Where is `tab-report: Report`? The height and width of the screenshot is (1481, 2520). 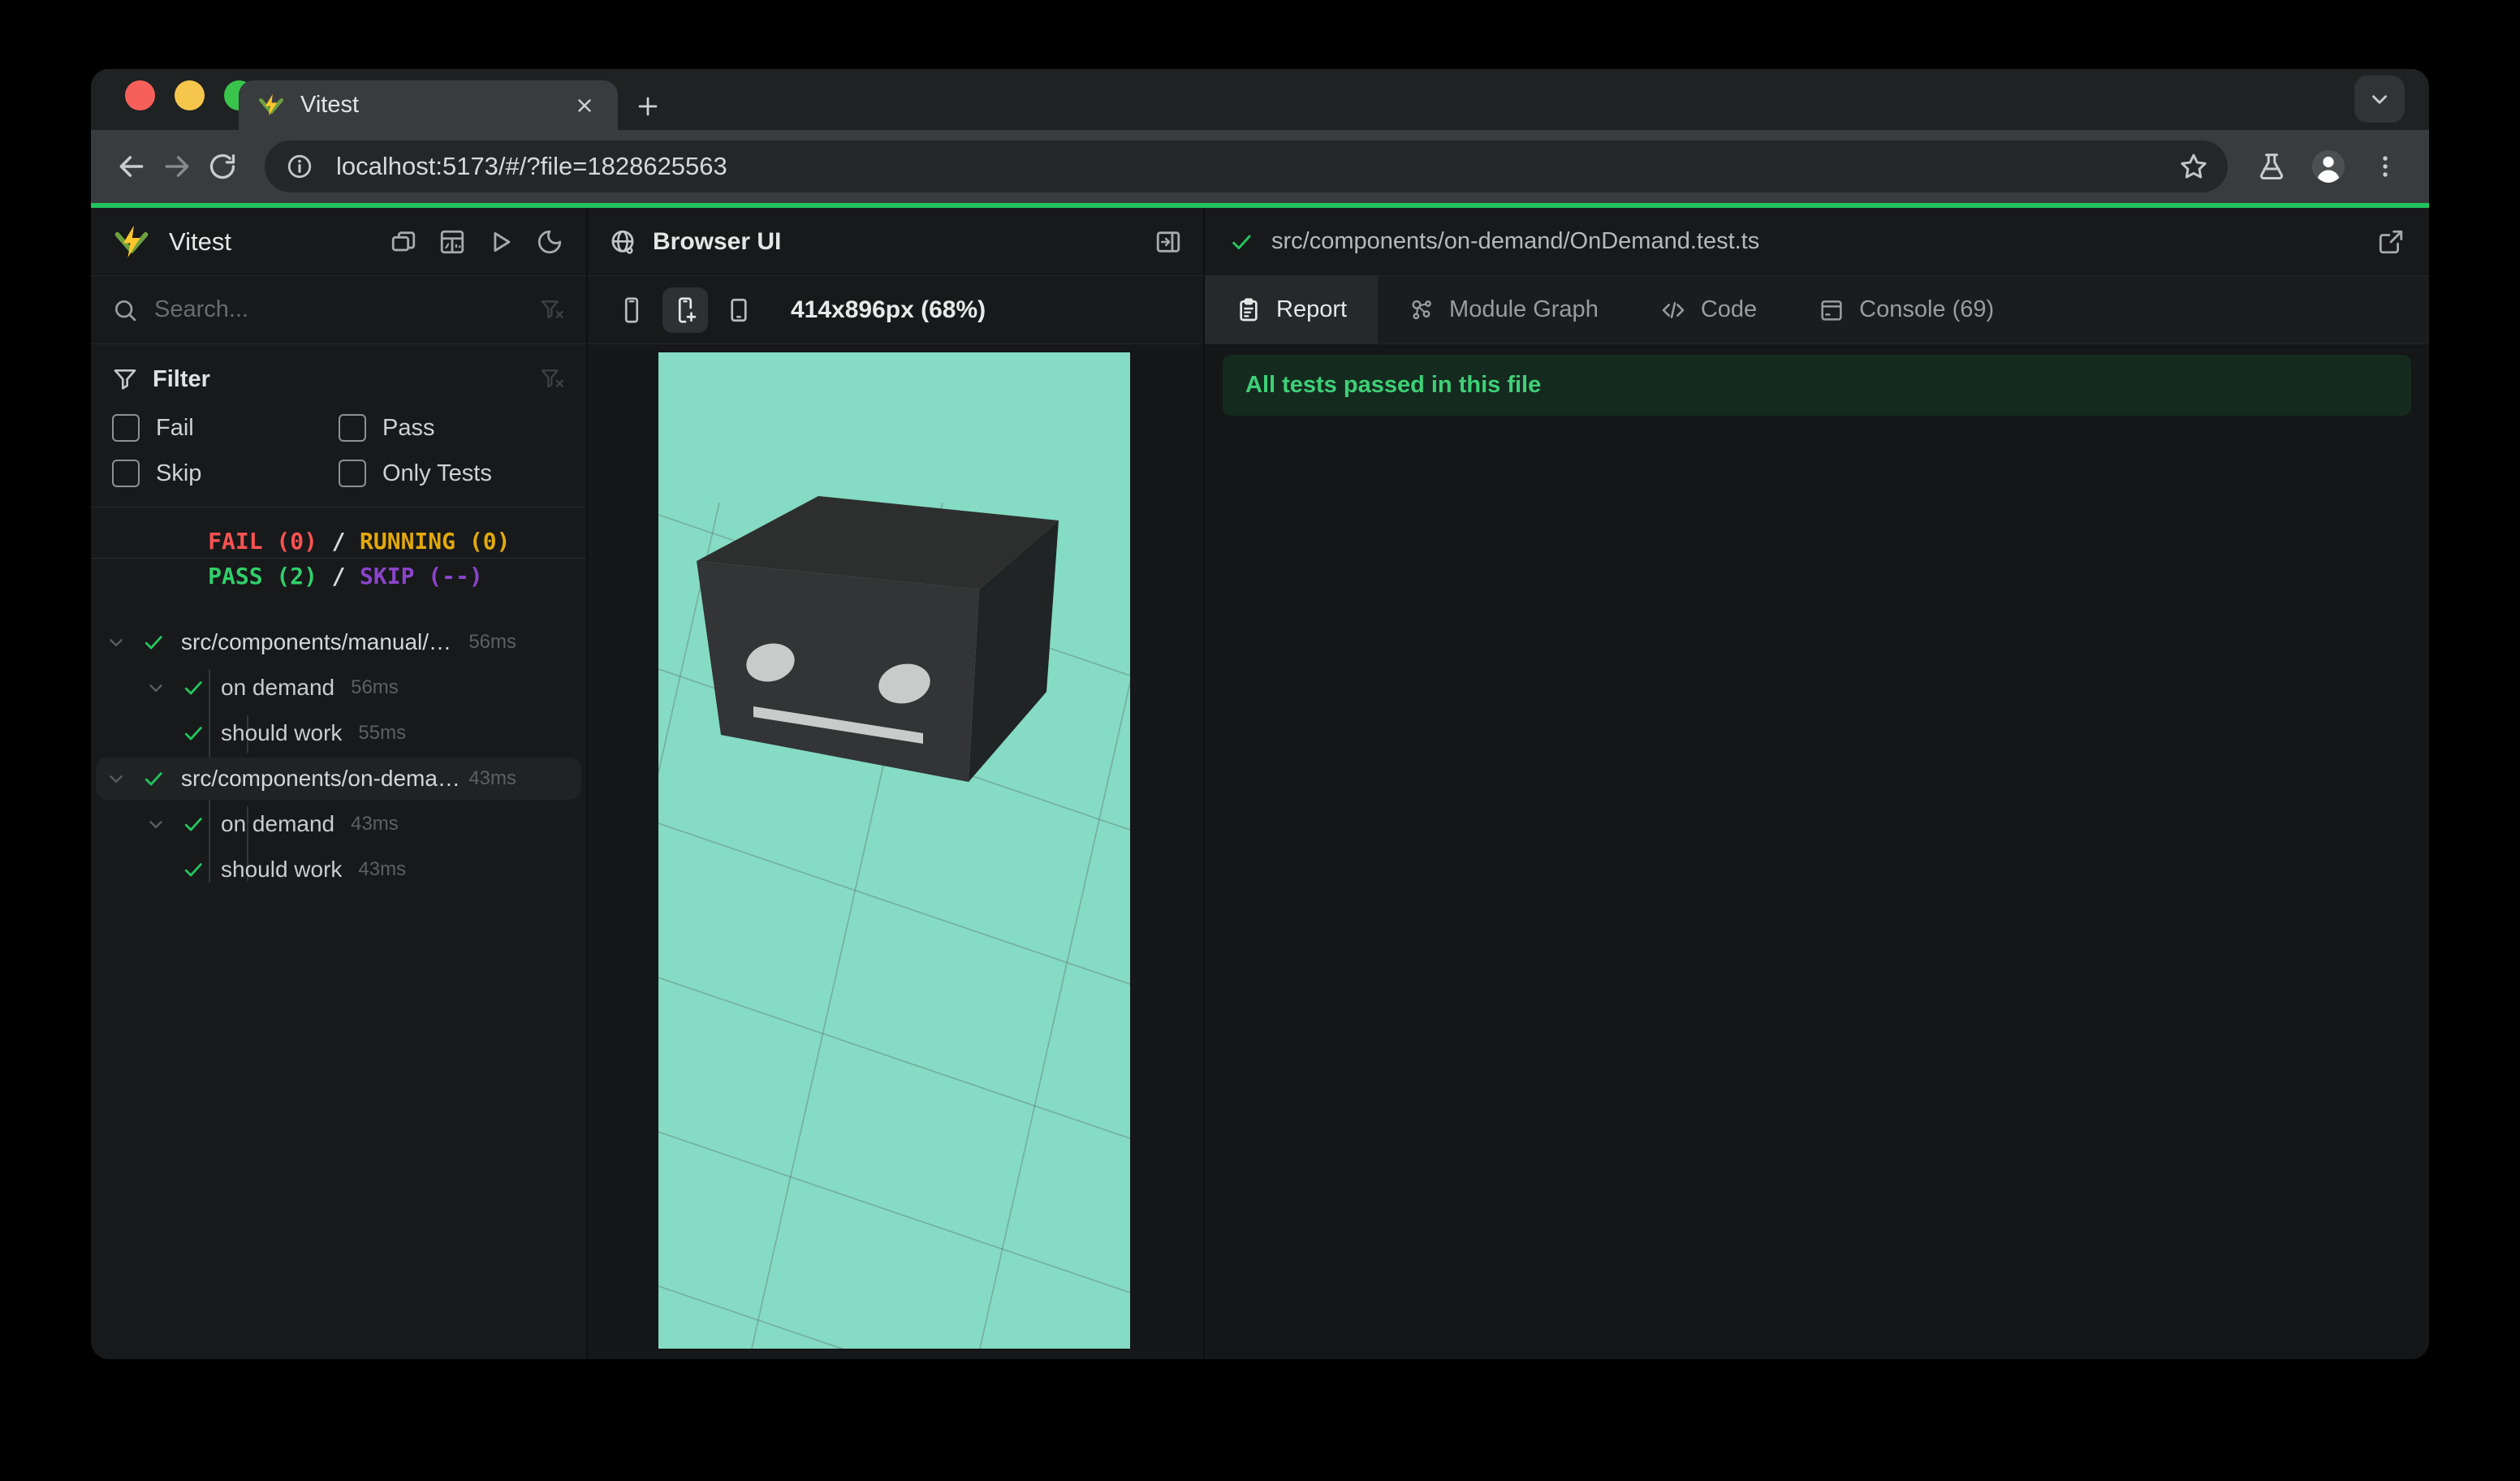 tab-report: Report is located at coordinates (1292, 309).